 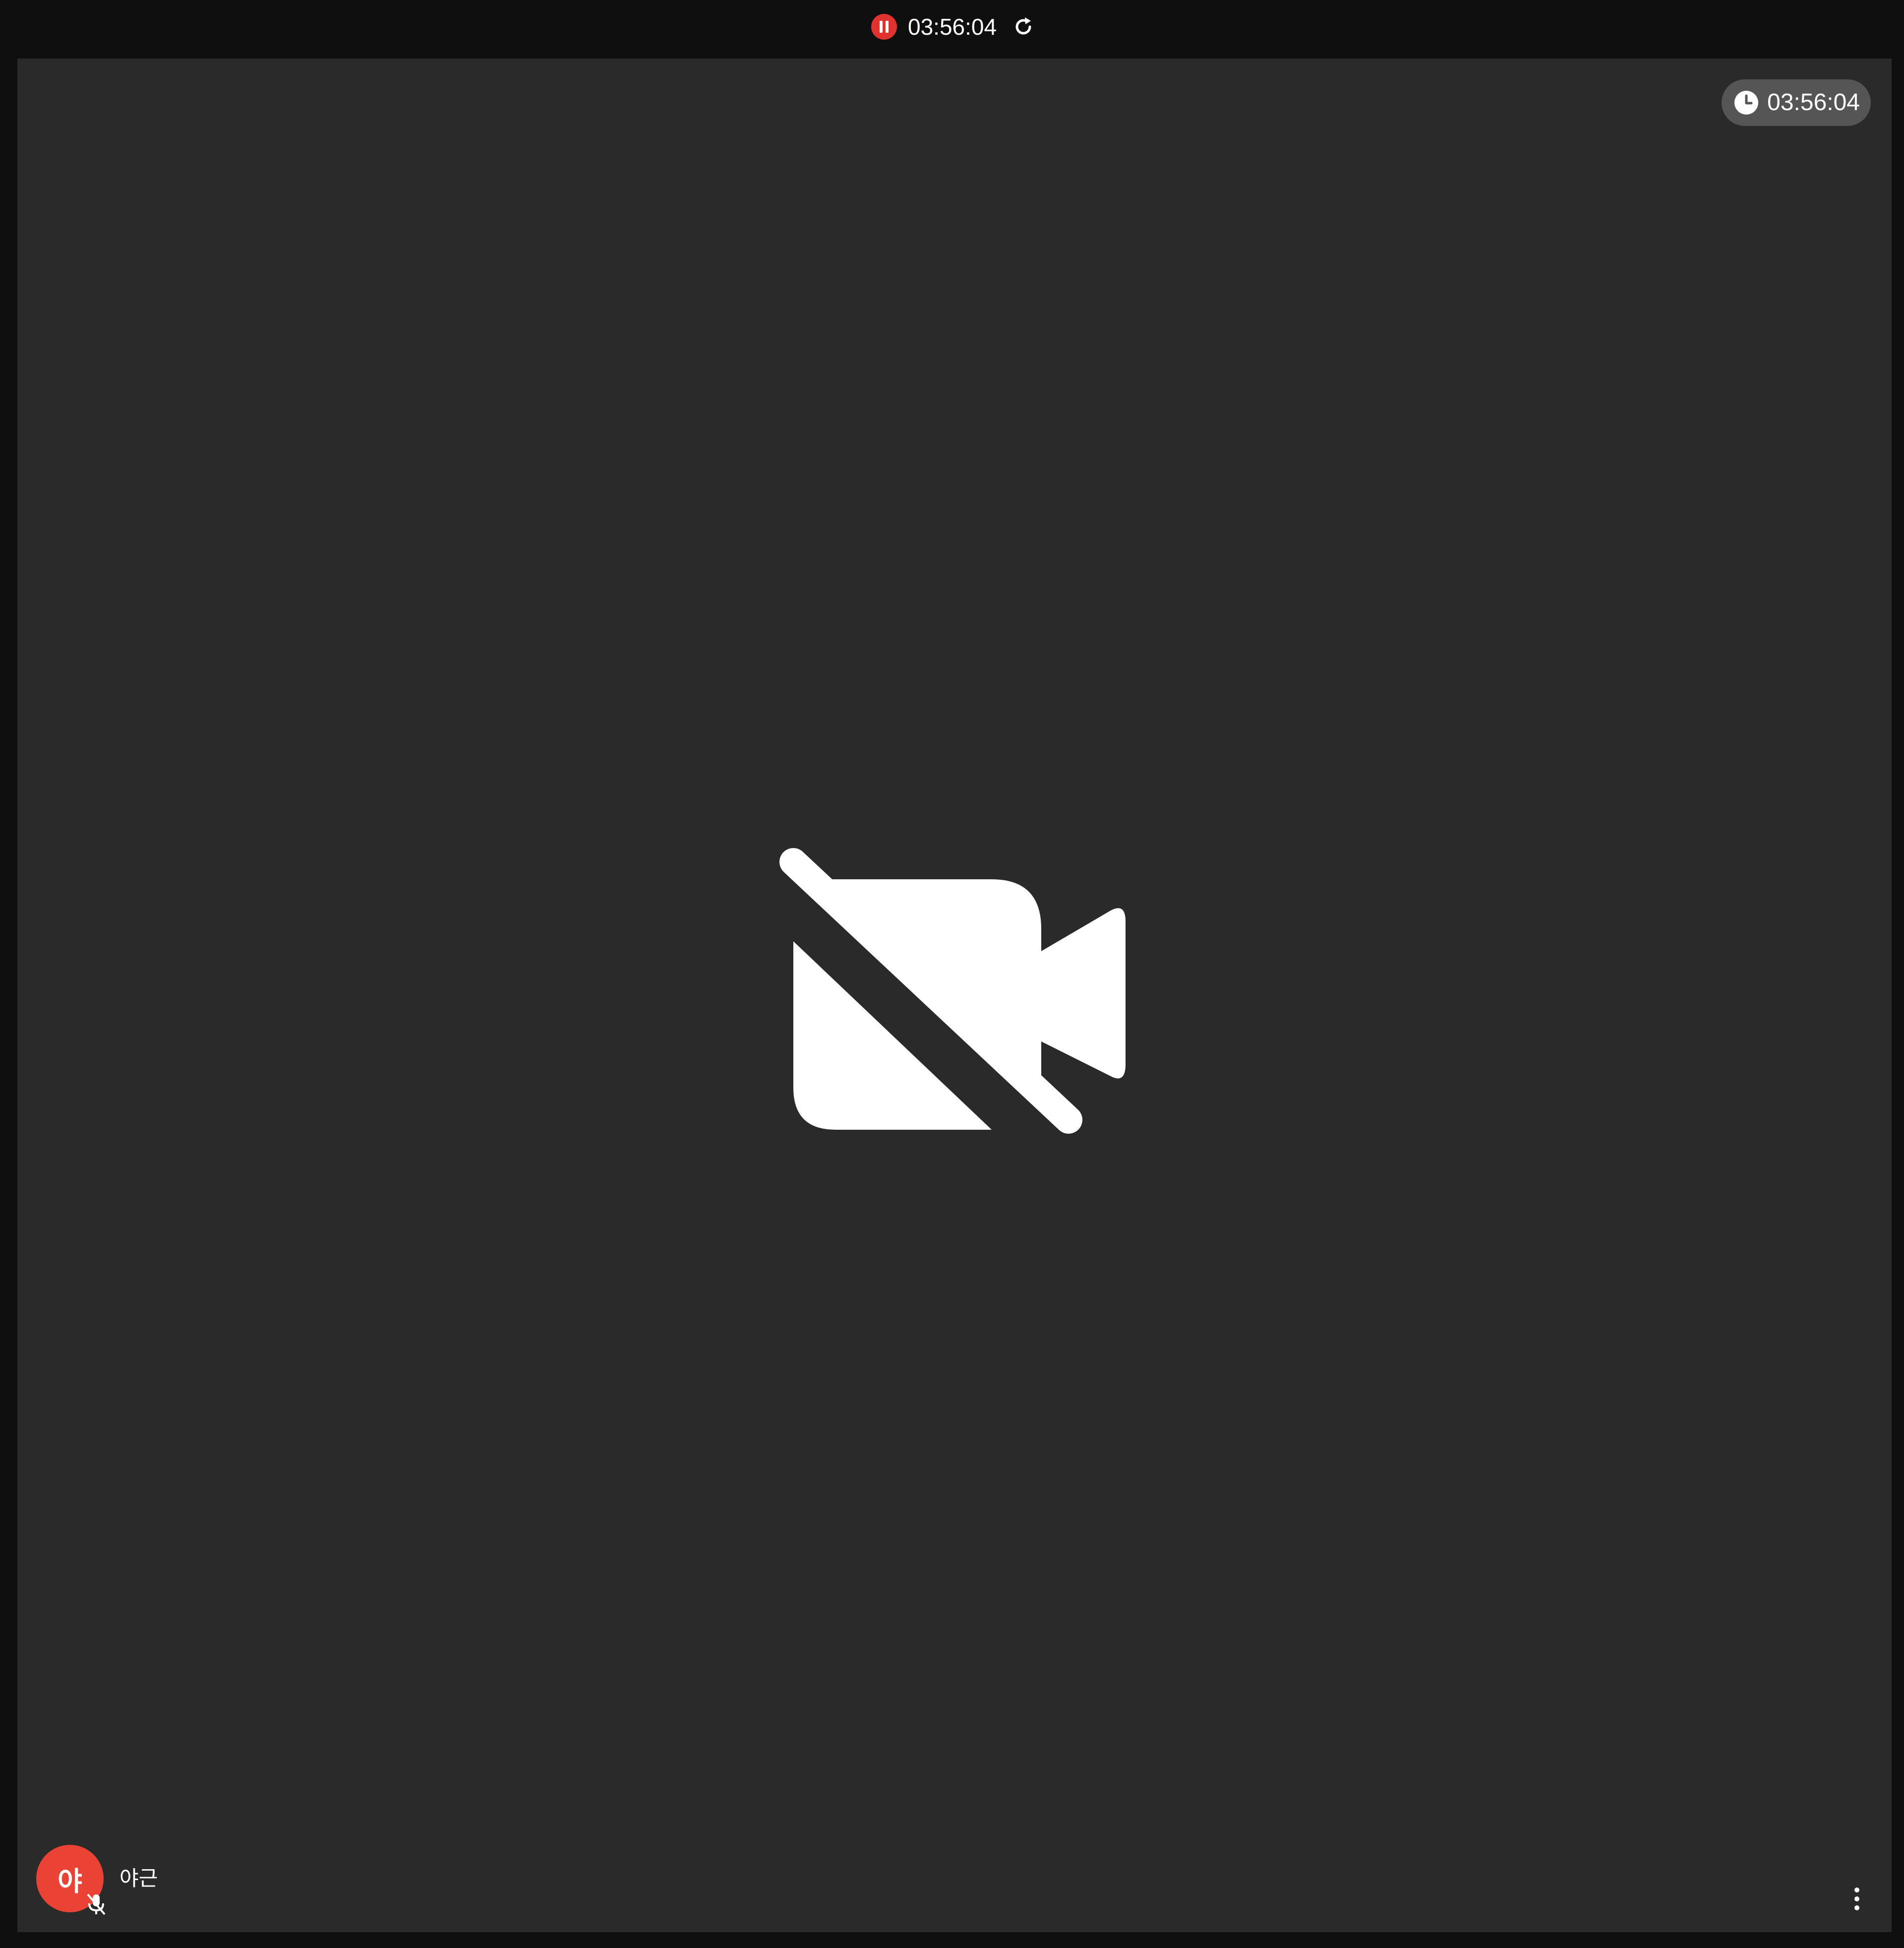 I want to click on participant-name: 야근, so click(x=138, y=1878).